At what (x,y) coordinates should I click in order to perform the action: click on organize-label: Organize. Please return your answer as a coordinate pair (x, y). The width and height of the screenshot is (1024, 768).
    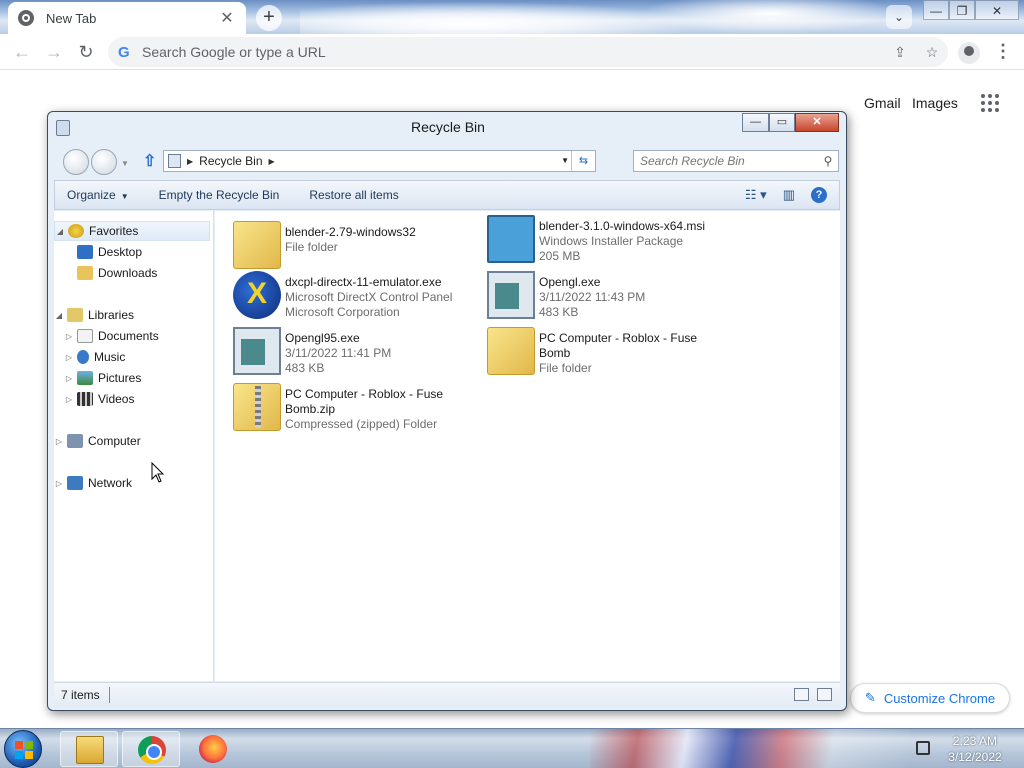
    Looking at the image, I should click on (91, 195).